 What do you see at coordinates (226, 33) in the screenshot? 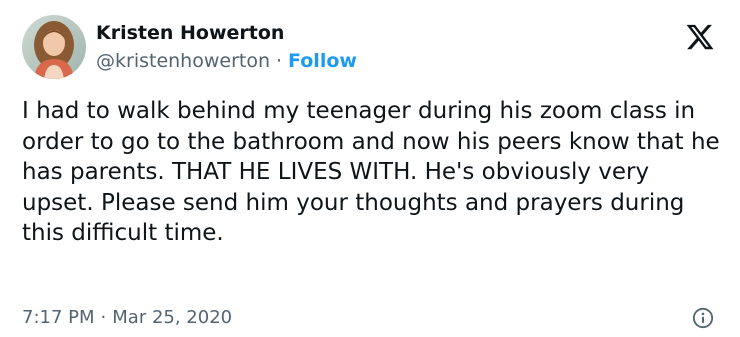
I see `display-name: Kristen Howerton` at bounding box center [226, 33].